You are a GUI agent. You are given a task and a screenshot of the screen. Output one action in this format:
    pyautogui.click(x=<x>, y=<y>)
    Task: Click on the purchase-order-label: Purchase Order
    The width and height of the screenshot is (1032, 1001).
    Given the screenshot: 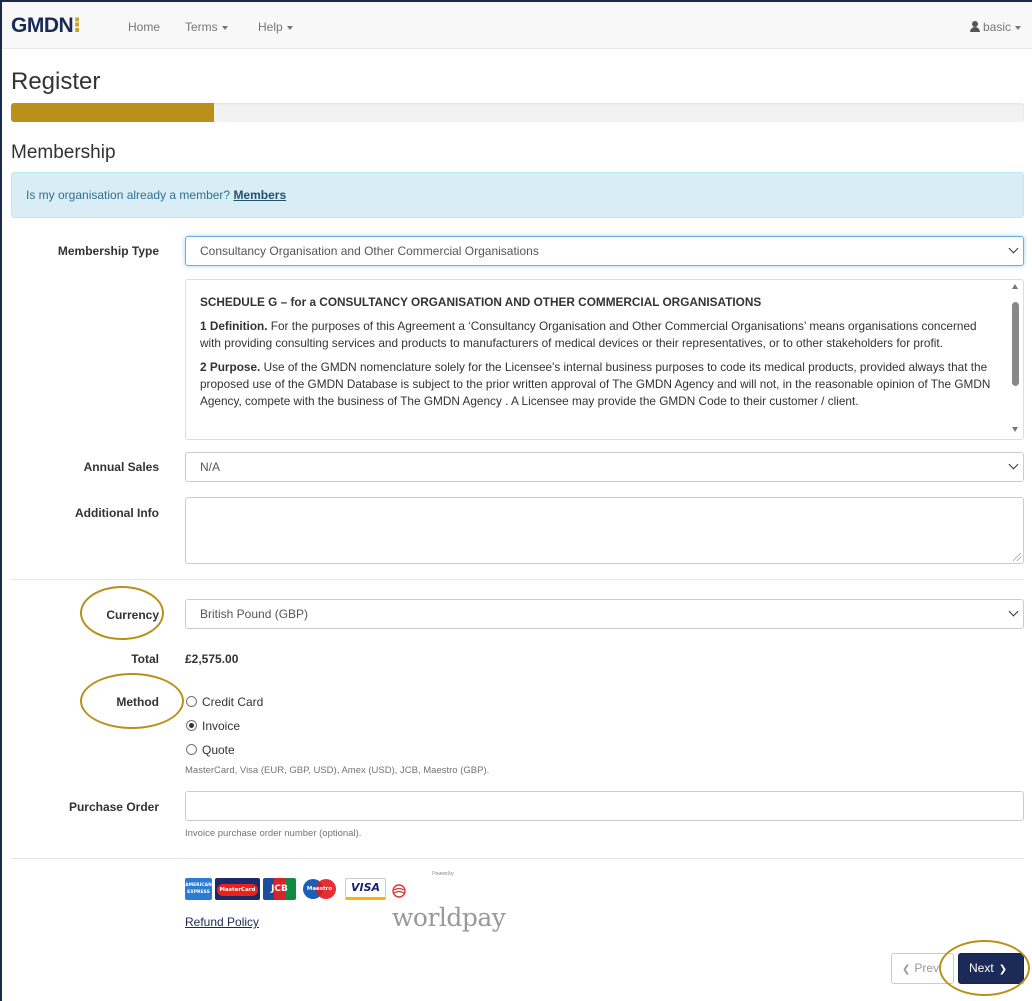 What is the action you would take?
    pyautogui.click(x=113, y=807)
    